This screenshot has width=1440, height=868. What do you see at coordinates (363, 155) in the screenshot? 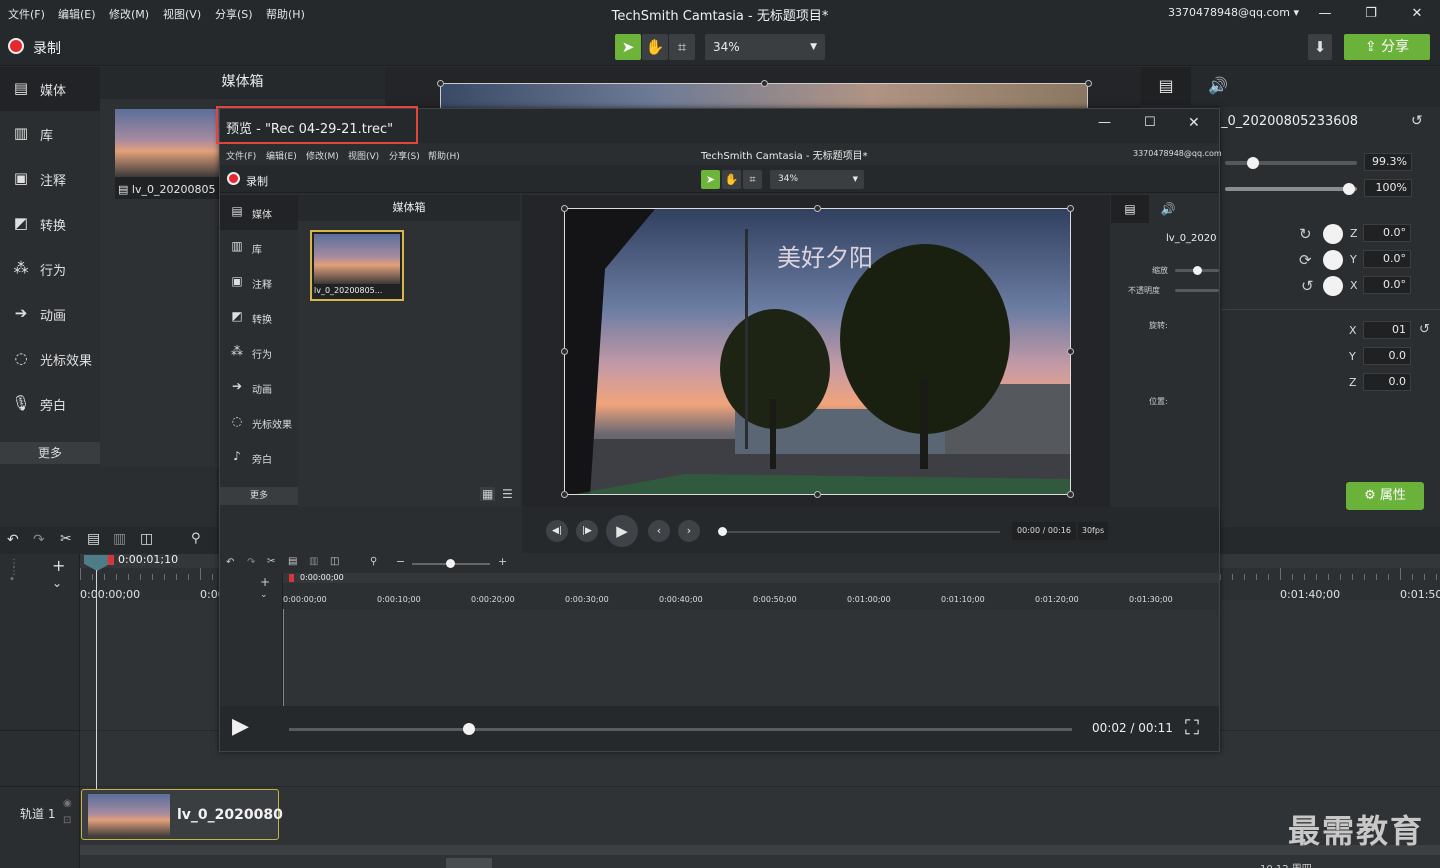
I see `inner-menu-view: 视图(V)` at bounding box center [363, 155].